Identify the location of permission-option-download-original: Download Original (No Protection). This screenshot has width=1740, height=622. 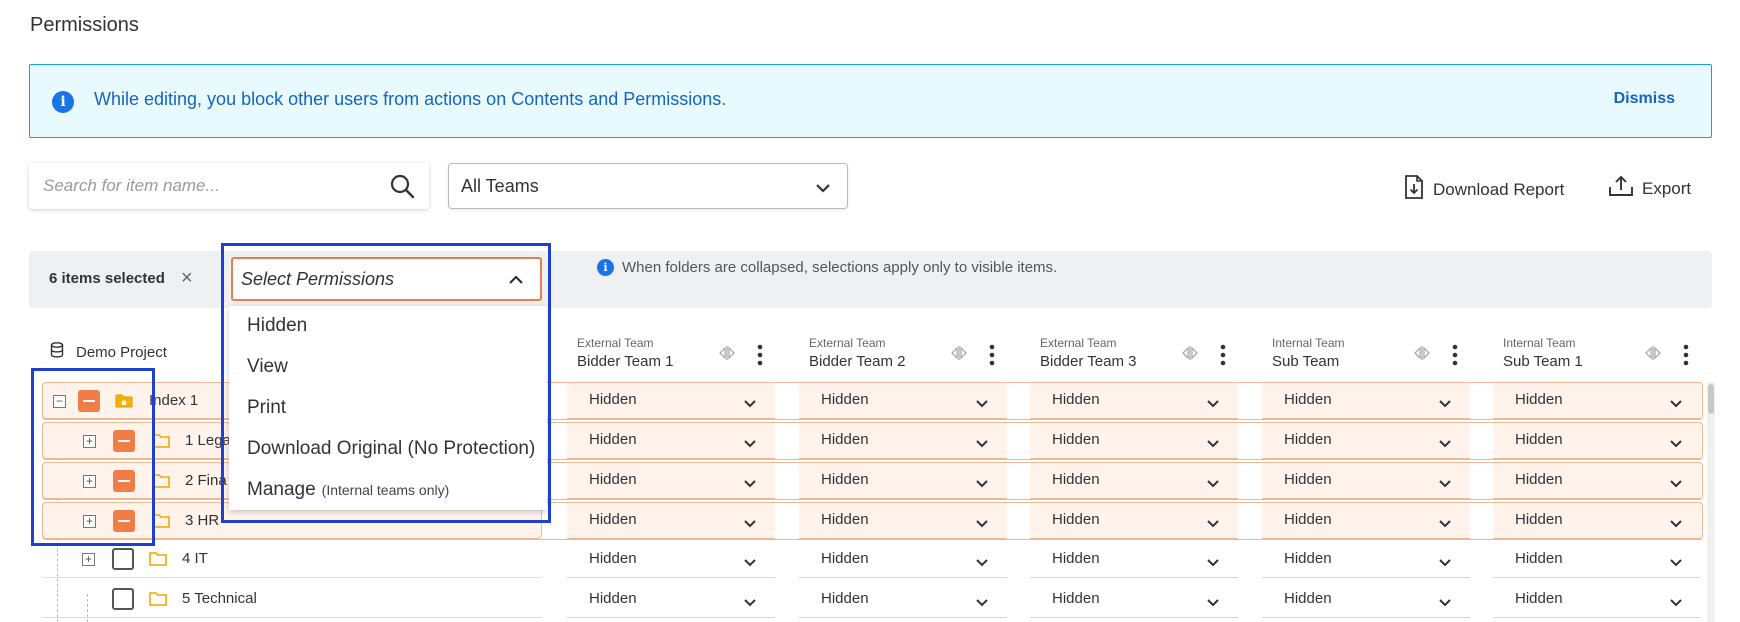
(391, 449).